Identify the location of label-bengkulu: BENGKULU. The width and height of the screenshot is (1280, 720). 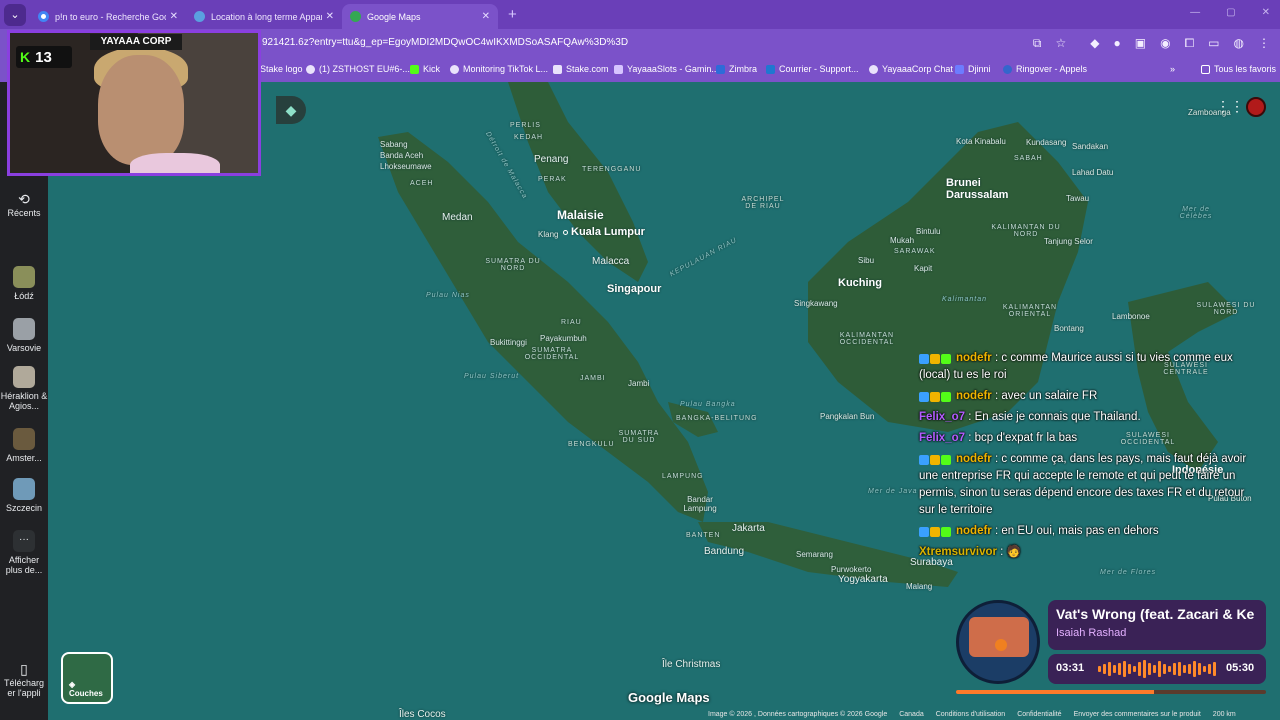
(591, 444).